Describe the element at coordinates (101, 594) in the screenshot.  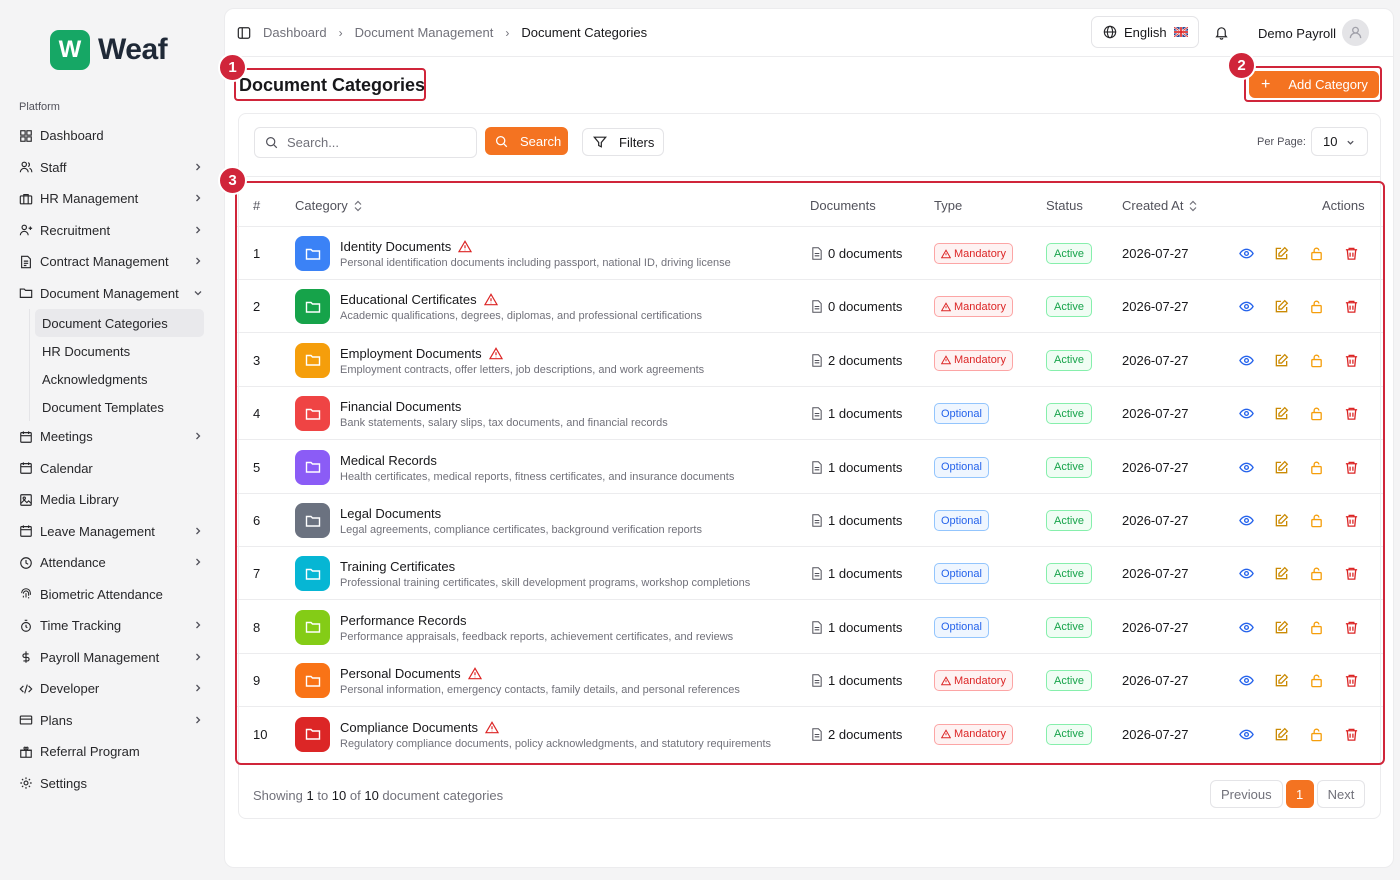
I see `sidebar-item-label: Biometric Attendance` at that location.